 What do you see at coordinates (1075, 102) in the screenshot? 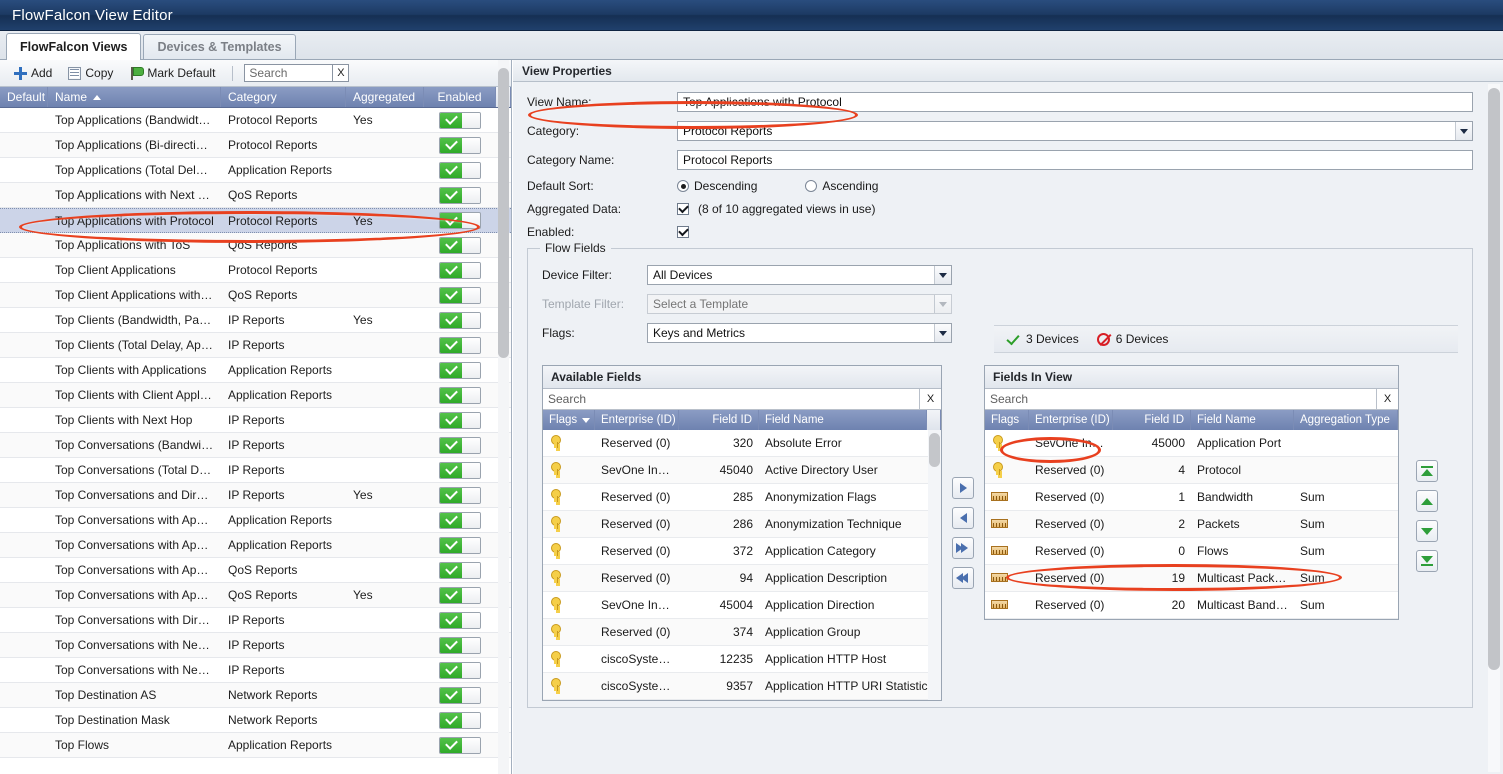
I see `view-name-input` at bounding box center [1075, 102].